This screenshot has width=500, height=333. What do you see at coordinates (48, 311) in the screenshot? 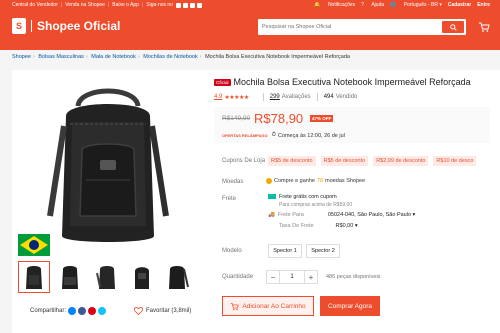
I see `share-label: Compartilhar:` at bounding box center [48, 311].